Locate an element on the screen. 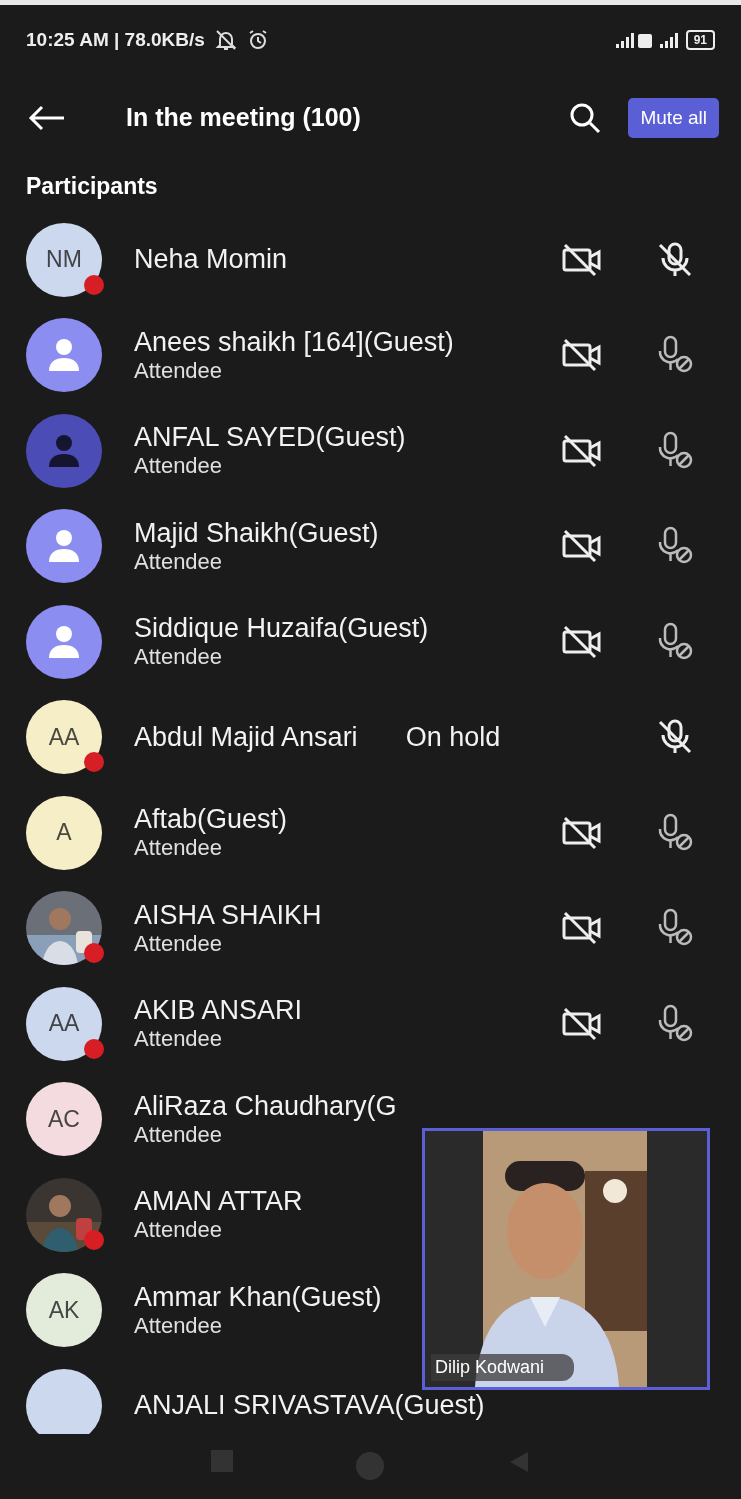 The width and height of the screenshot is (741, 1499). page-title: In the meeting (100) is located at coordinates (244, 117).